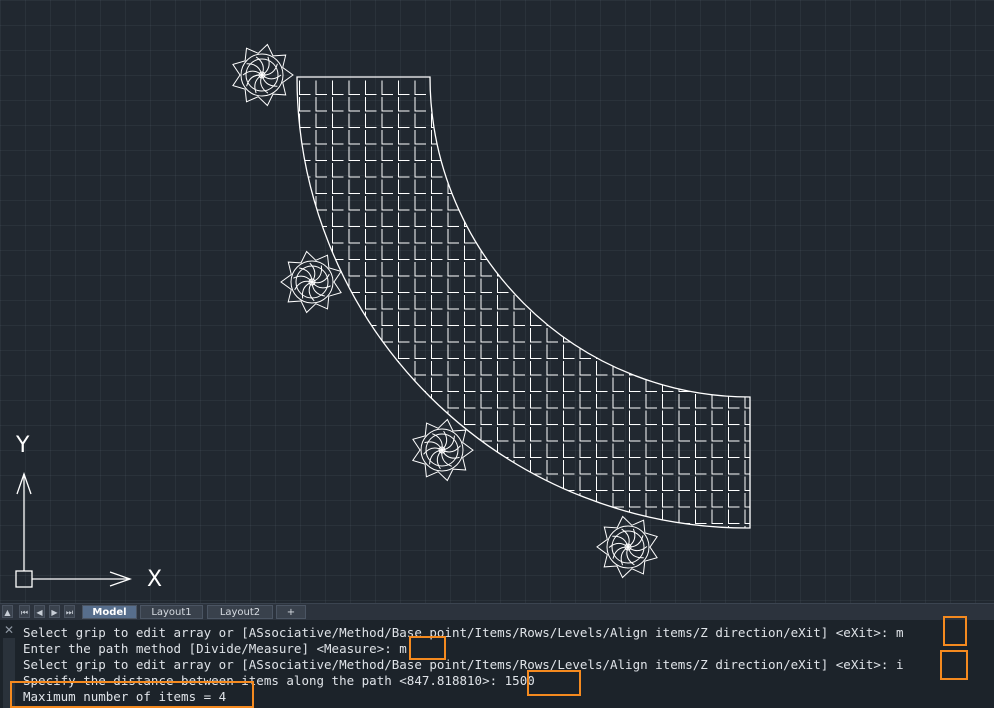 Image resolution: width=994 pixels, height=708 pixels. Describe the element at coordinates (23, 445) in the screenshot. I see `ucs-y-axis-label: Y` at that location.